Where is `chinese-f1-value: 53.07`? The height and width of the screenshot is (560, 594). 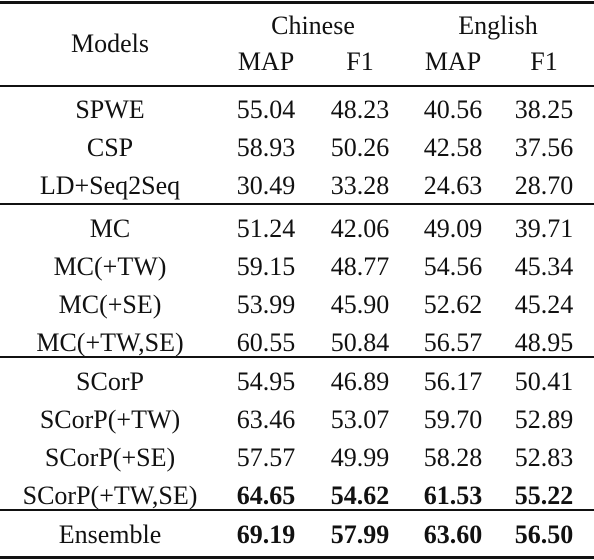 chinese-f1-value: 53.07 is located at coordinates (360, 419).